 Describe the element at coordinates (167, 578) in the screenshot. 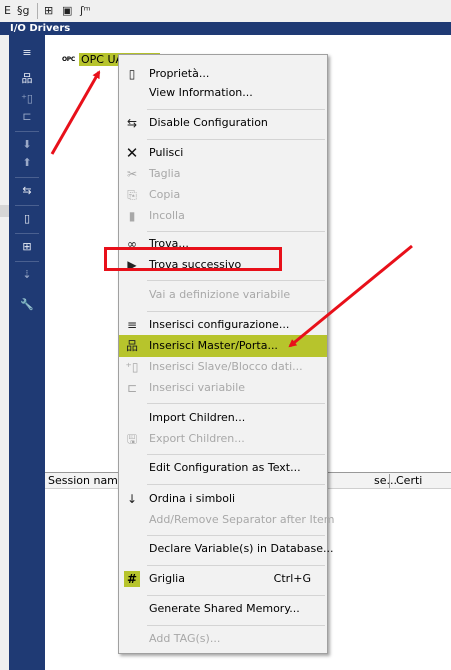

I see `menu-item-label: Griglia` at that location.